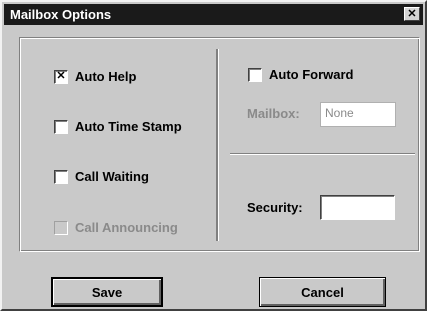 The height and width of the screenshot is (315, 431). What do you see at coordinates (357, 207) in the screenshot?
I see `security-field` at bounding box center [357, 207].